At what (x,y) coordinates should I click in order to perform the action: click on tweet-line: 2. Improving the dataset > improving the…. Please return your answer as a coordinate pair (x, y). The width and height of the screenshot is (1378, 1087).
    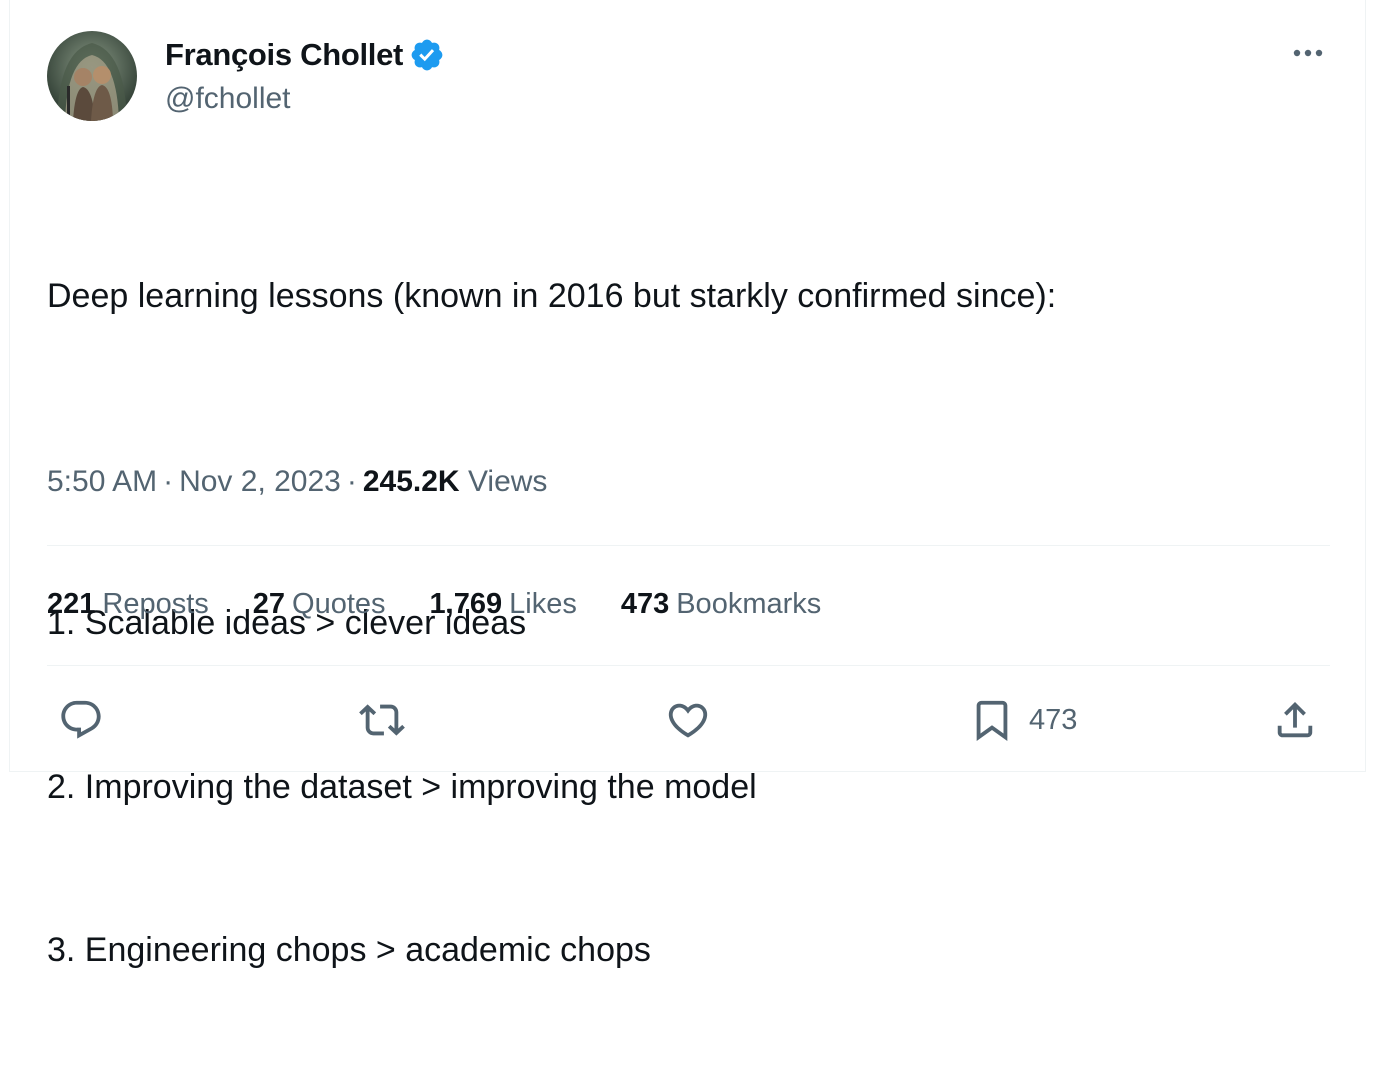
    Looking at the image, I should click on (402, 786).